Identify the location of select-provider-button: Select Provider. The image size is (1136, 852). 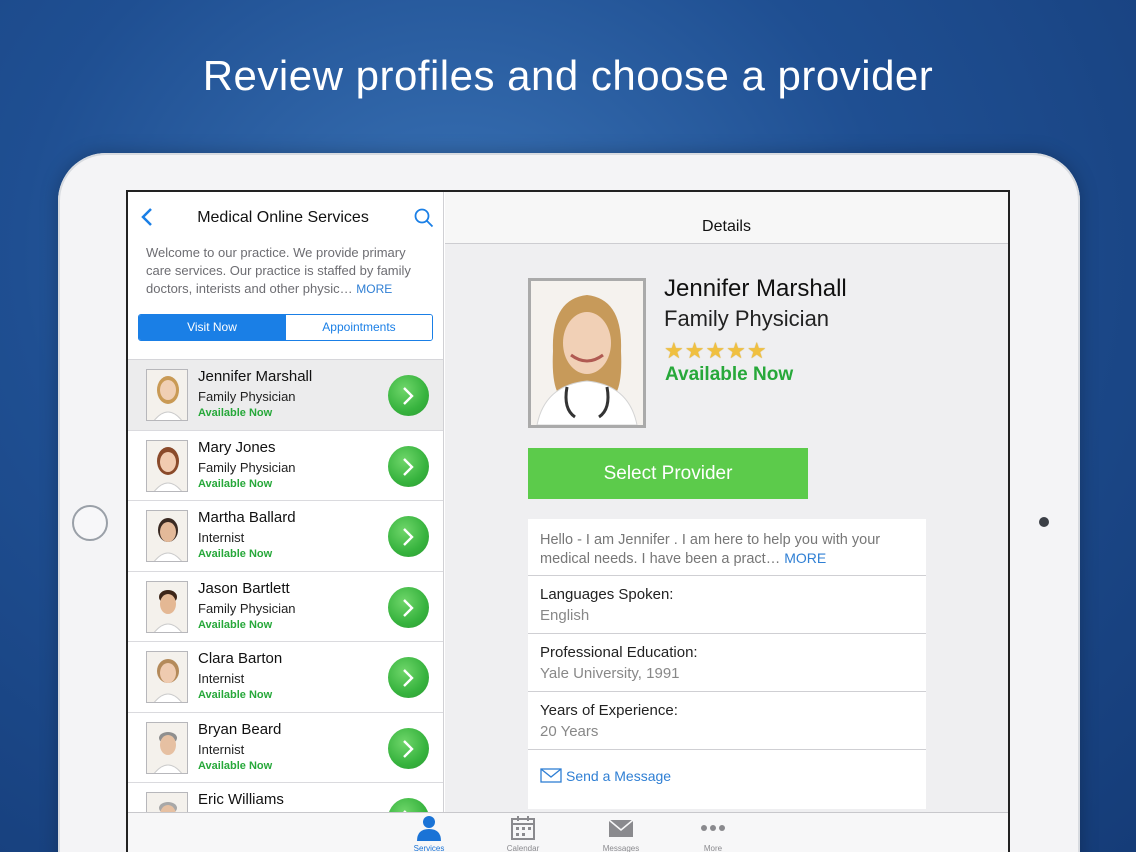
(668, 473).